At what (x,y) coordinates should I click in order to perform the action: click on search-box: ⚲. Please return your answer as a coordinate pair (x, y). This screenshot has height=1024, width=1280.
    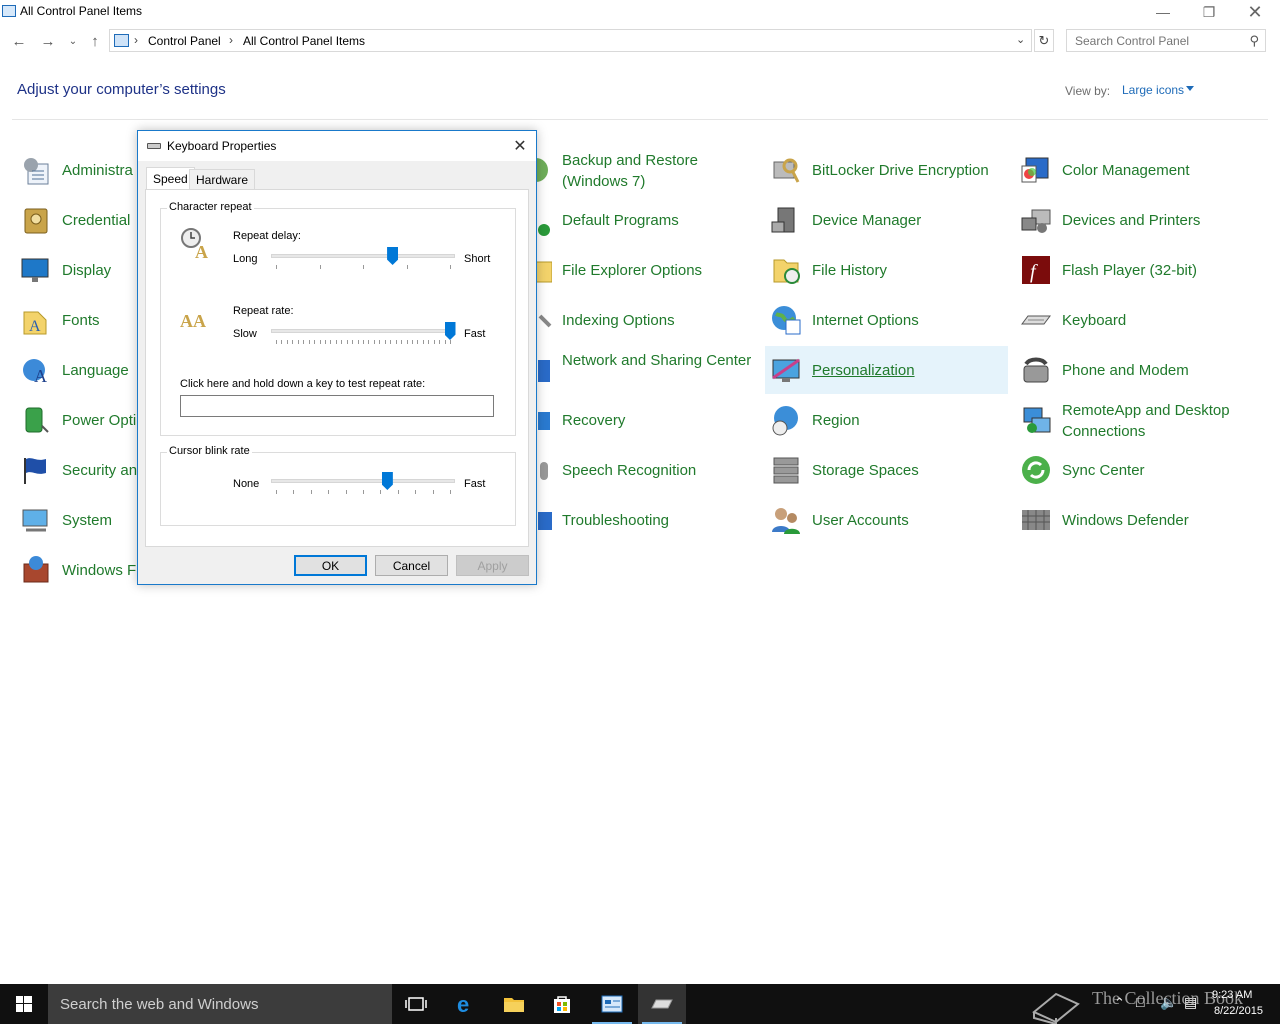
    Looking at the image, I should click on (1166, 40).